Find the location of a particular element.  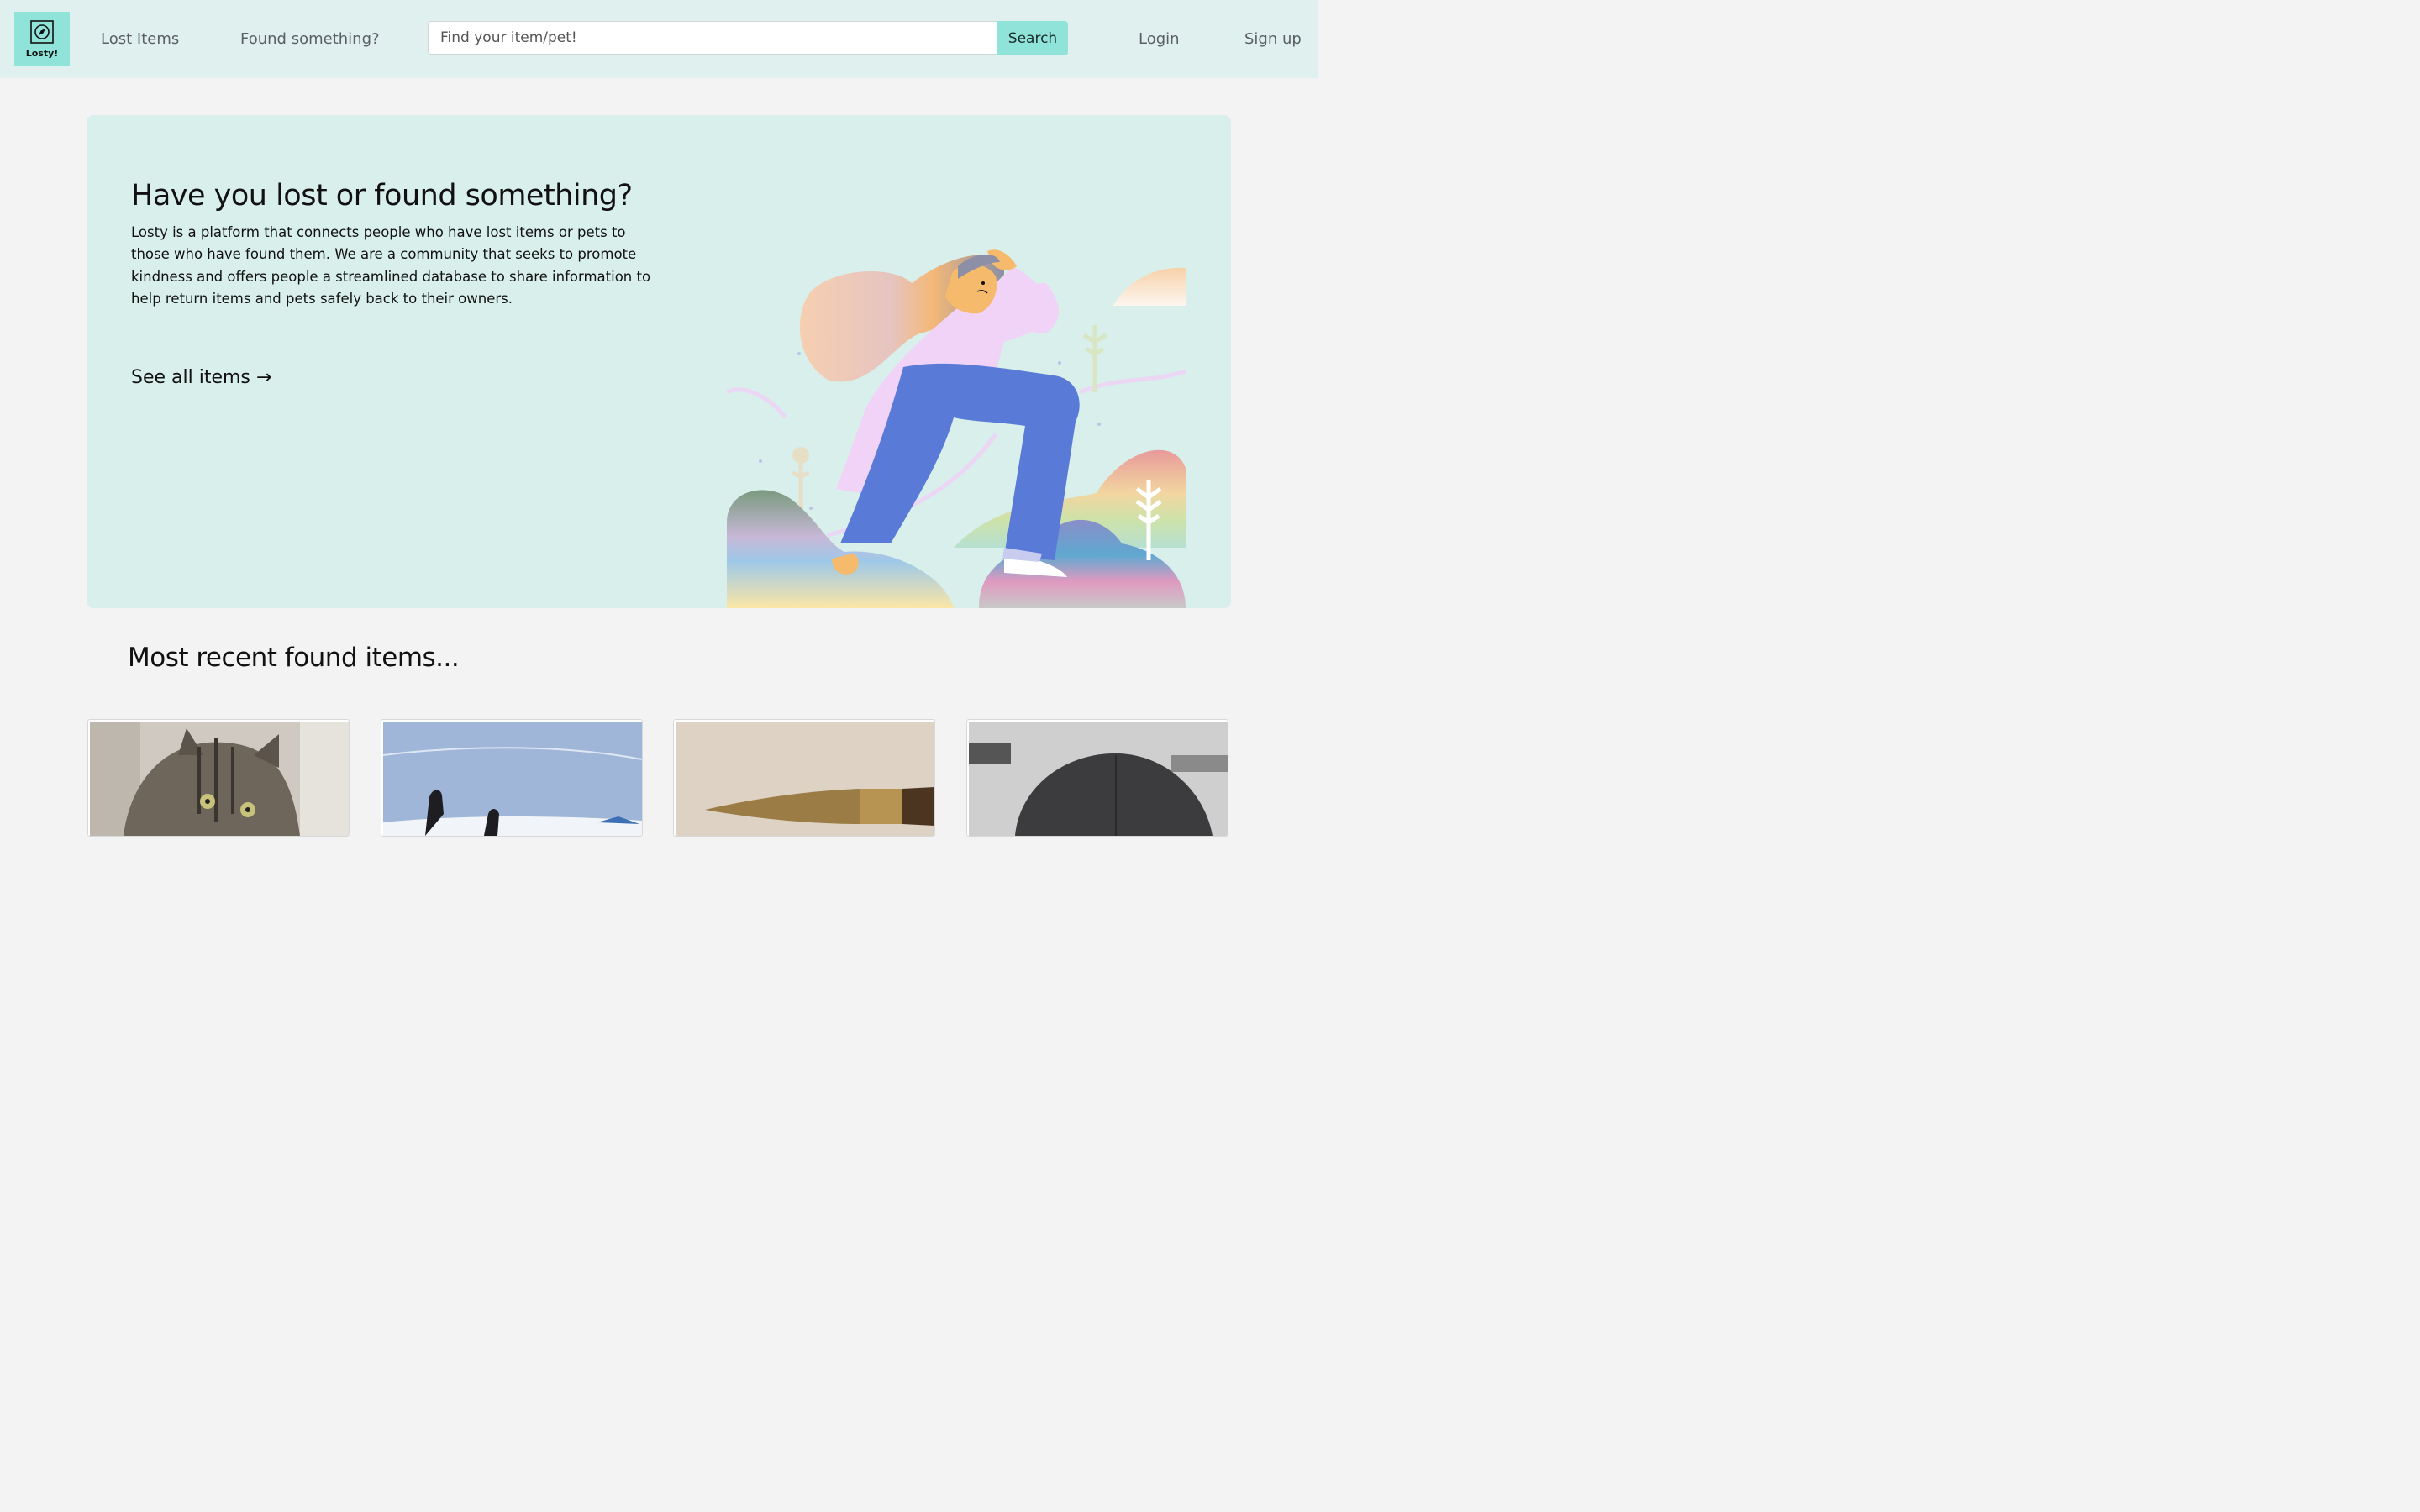

login-link: Login is located at coordinates (1159, 39).